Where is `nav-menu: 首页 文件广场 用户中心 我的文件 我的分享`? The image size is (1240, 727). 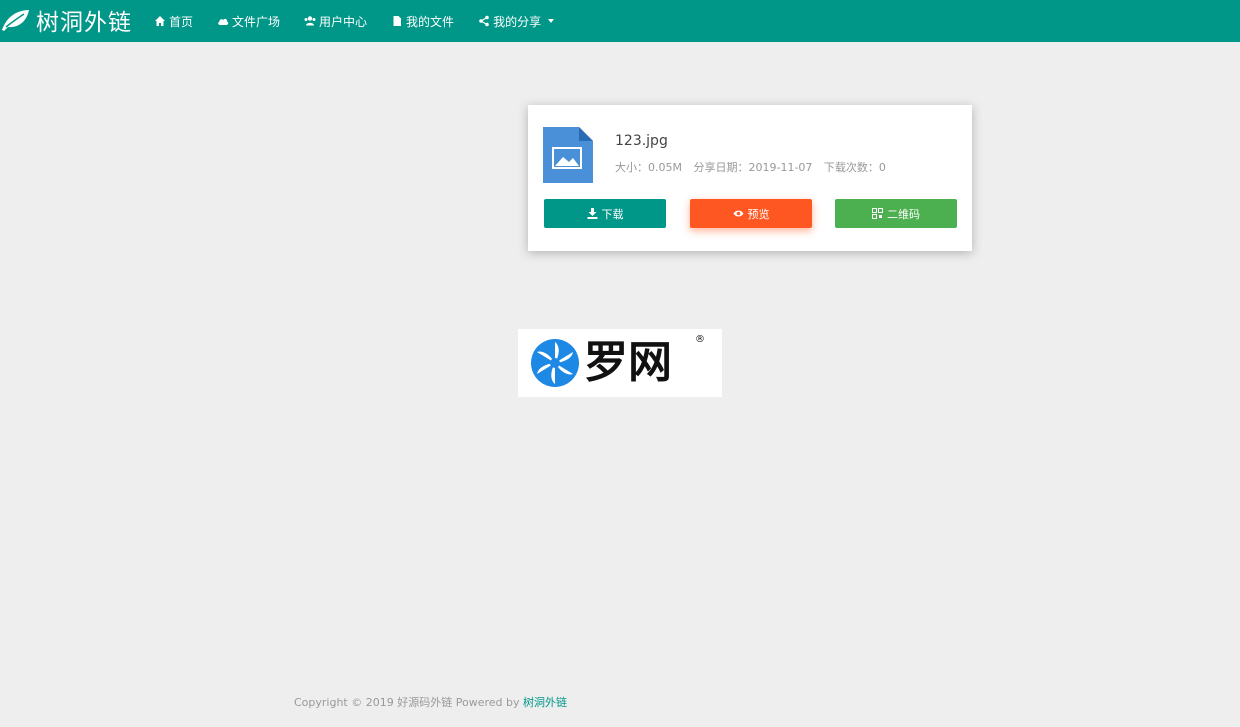
nav-menu: 首页 文件广场 用户中心 我的文件 我的分享 is located at coordinates (366, 21).